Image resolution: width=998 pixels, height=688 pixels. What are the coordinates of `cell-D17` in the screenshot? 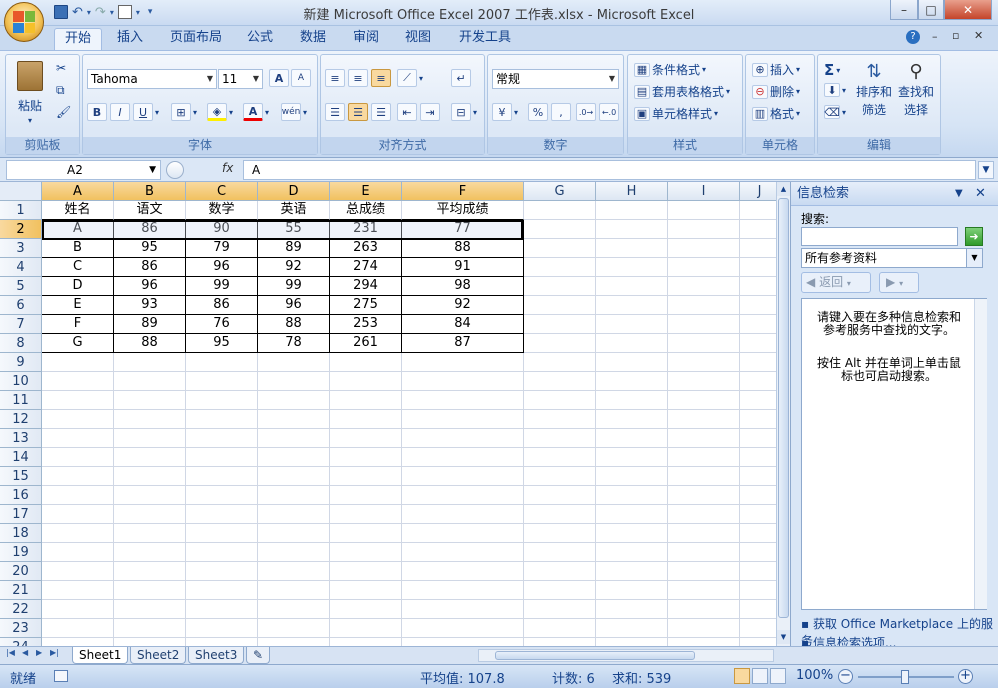 It's located at (294, 514).